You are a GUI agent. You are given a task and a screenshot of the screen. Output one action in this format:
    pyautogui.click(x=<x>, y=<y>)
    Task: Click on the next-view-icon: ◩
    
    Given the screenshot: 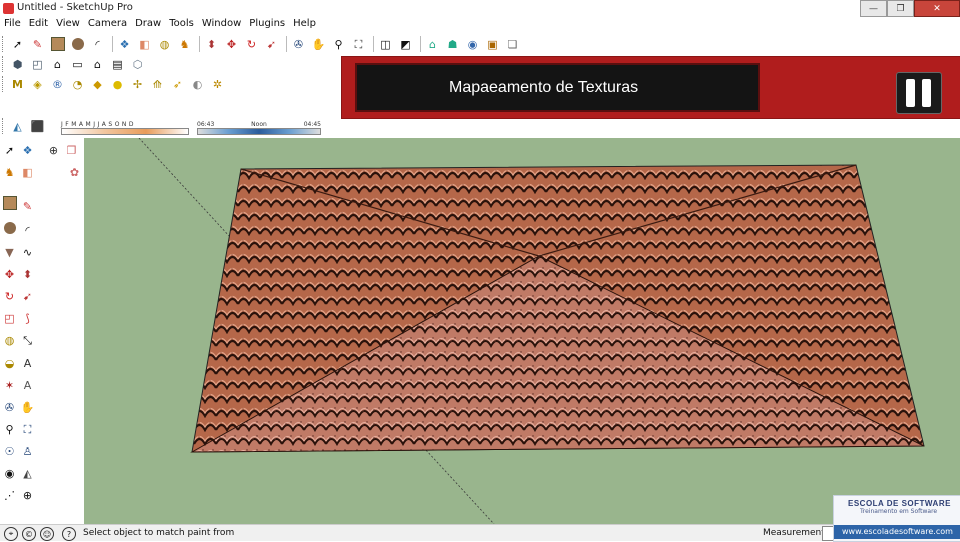 What is the action you would take?
    pyautogui.click(x=405, y=44)
    